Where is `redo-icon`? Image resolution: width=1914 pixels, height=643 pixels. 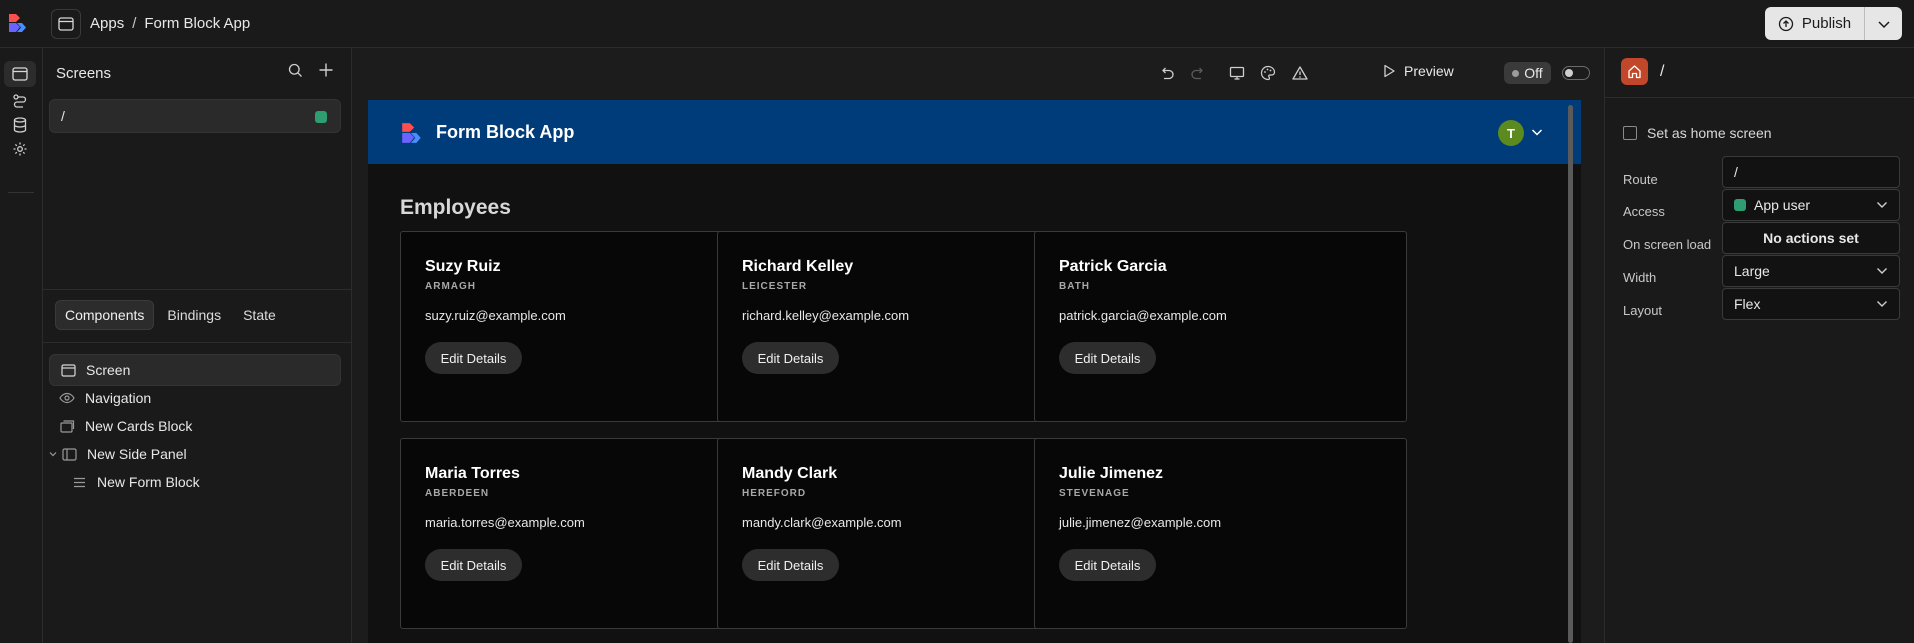
redo-icon is located at coordinates (1197, 73).